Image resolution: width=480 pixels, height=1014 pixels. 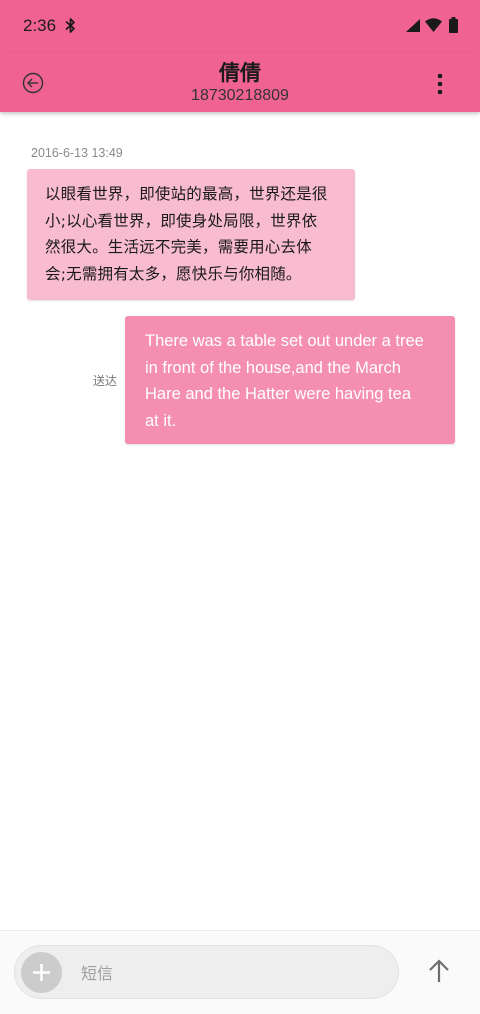 What do you see at coordinates (77, 153) in the screenshot?
I see `message-timestamp: 2016-6-13 13:49` at bounding box center [77, 153].